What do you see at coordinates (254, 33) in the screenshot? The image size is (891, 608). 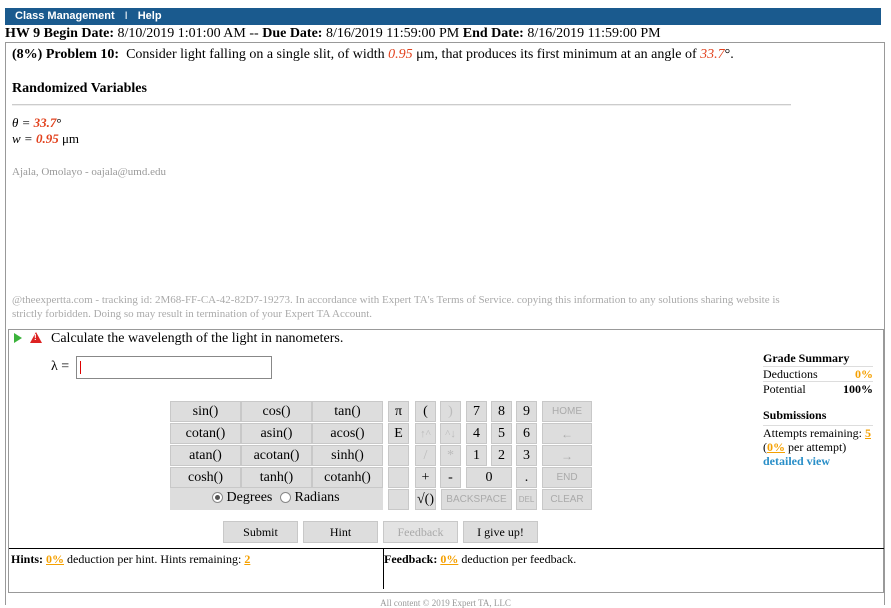 I see `dash: --` at bounding box center [254, 33].